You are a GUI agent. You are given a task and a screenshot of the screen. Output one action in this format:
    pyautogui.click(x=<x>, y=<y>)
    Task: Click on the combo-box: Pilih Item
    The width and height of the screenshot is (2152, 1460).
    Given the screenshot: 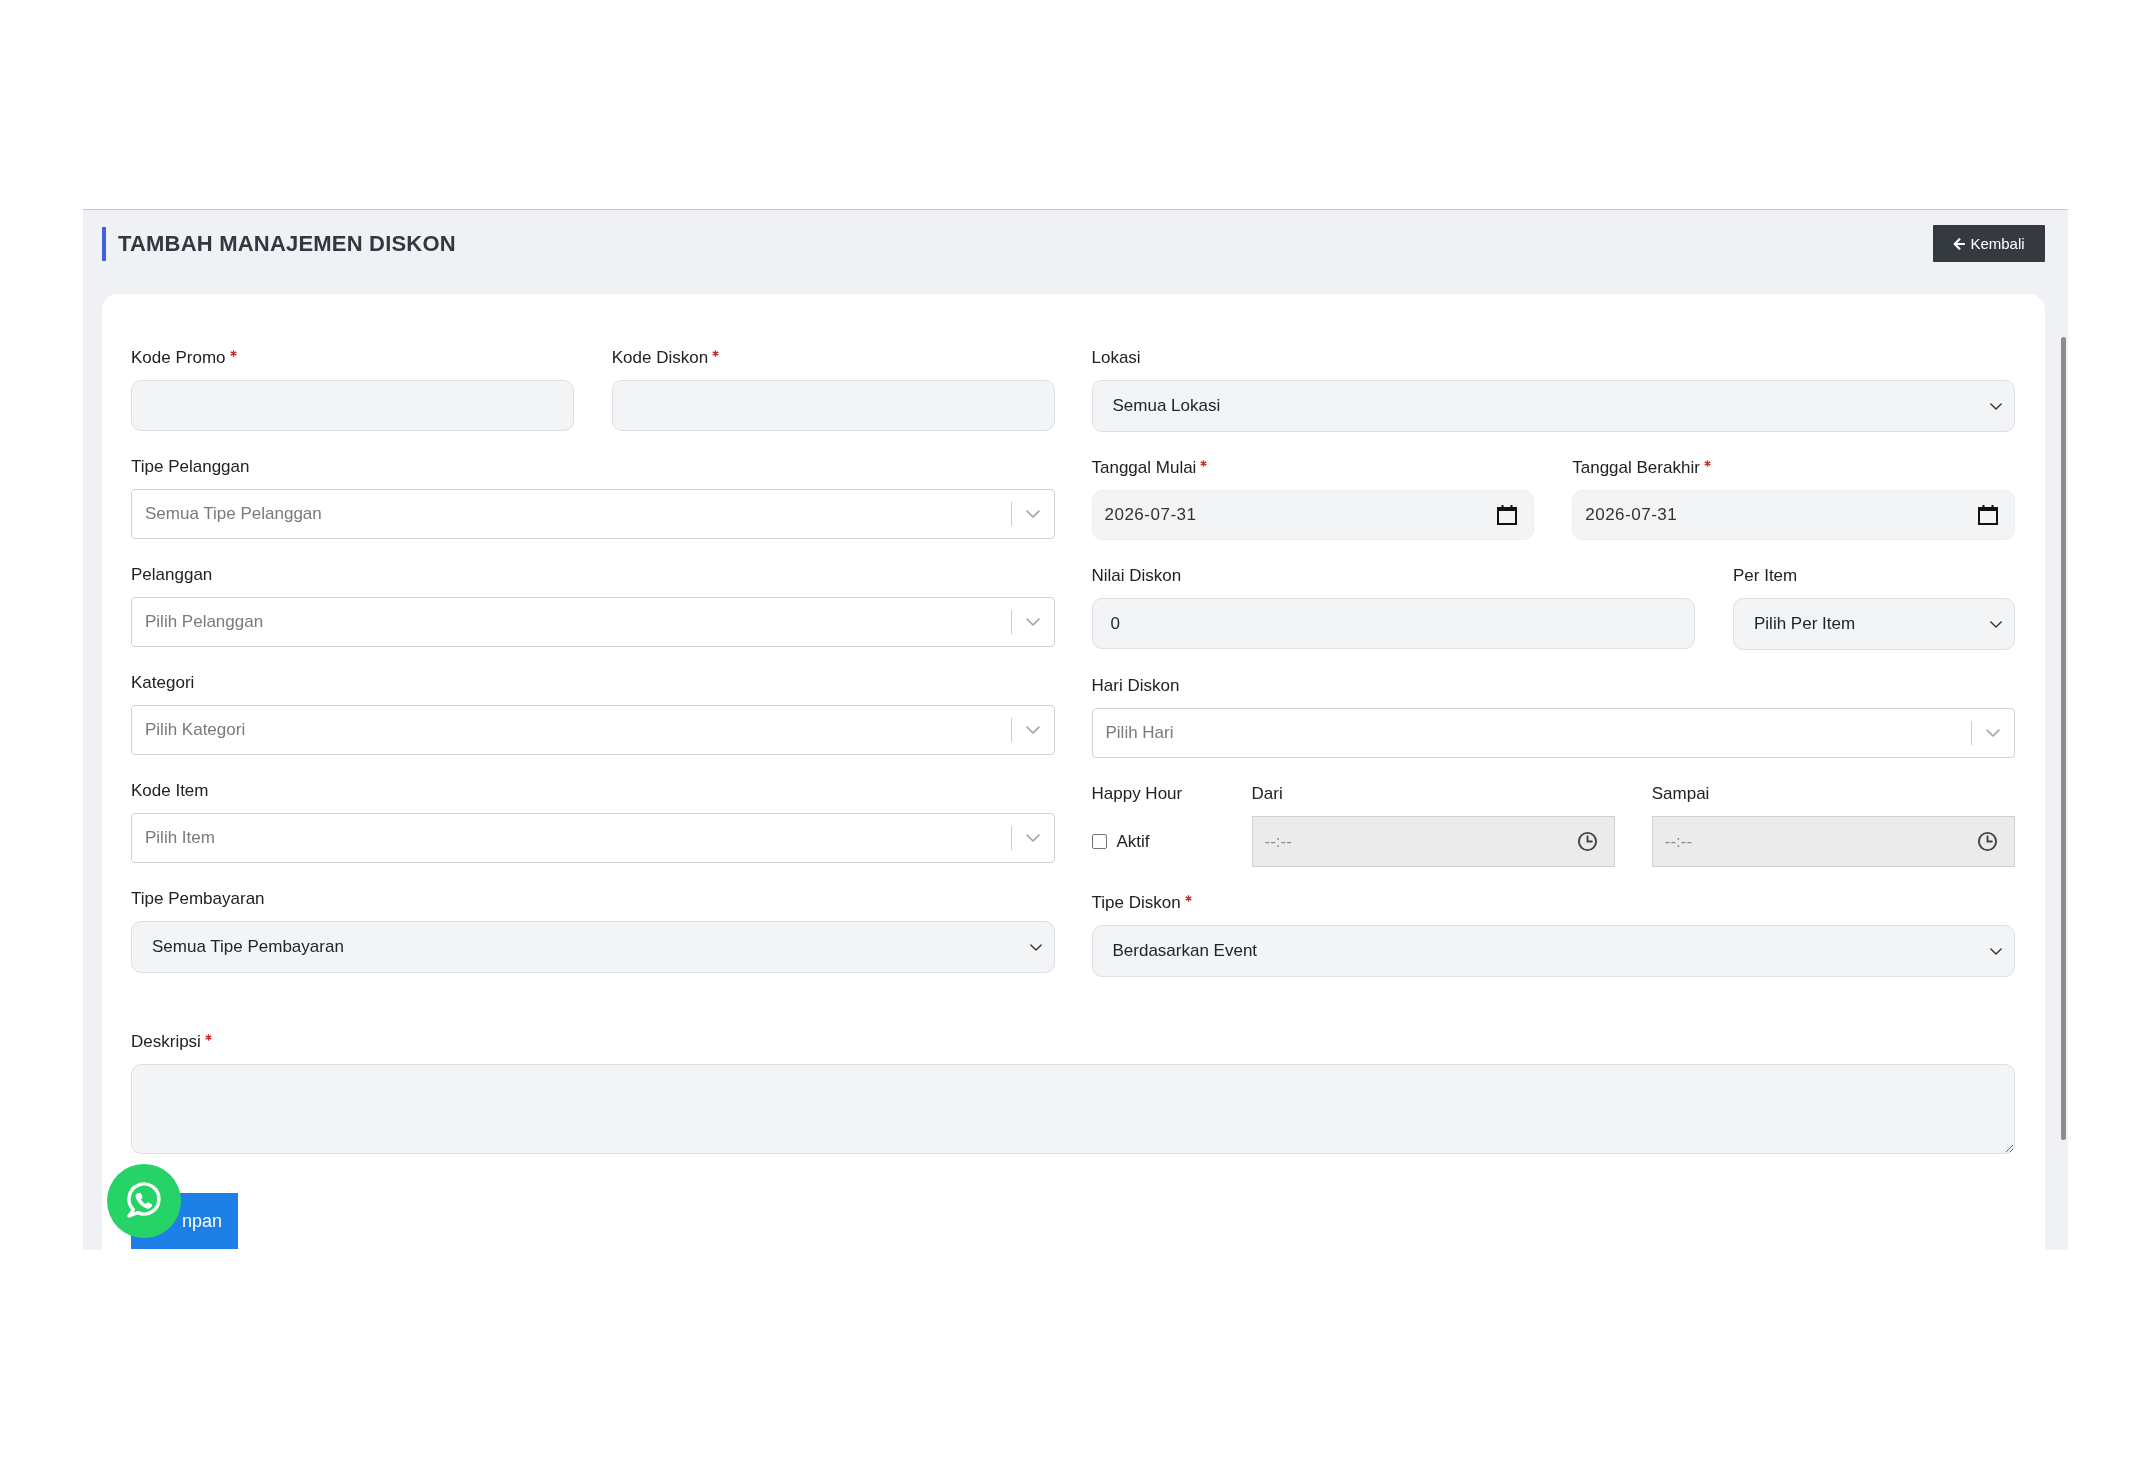 What is the action you would take?
    pyautogui.click(x=593, y=838)
    